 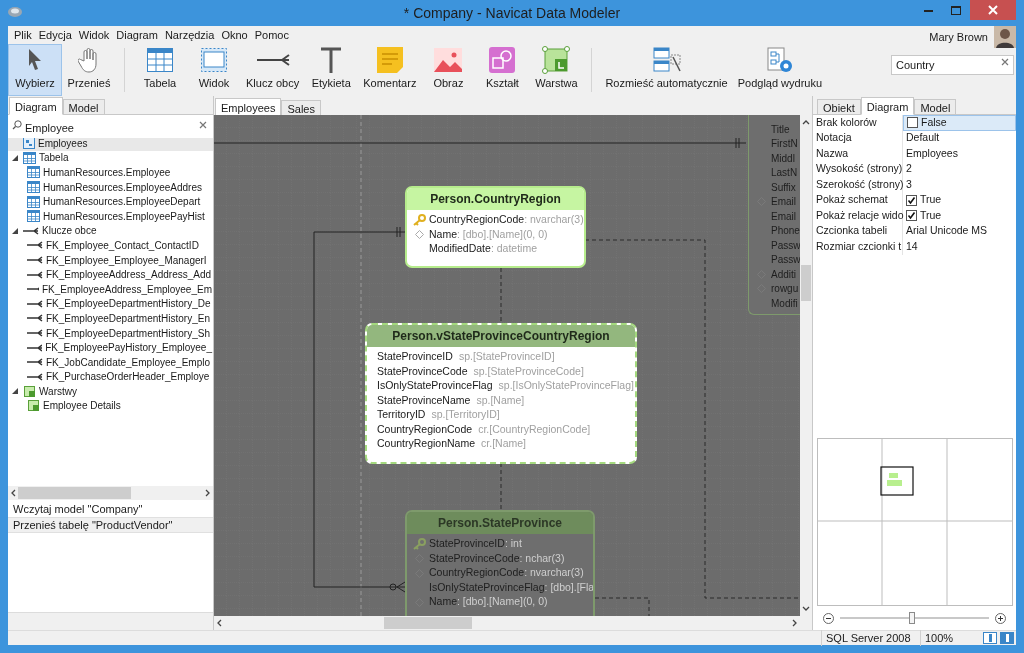 I want to click on toolbar-button: Tabela, so click(x=160, y=70).